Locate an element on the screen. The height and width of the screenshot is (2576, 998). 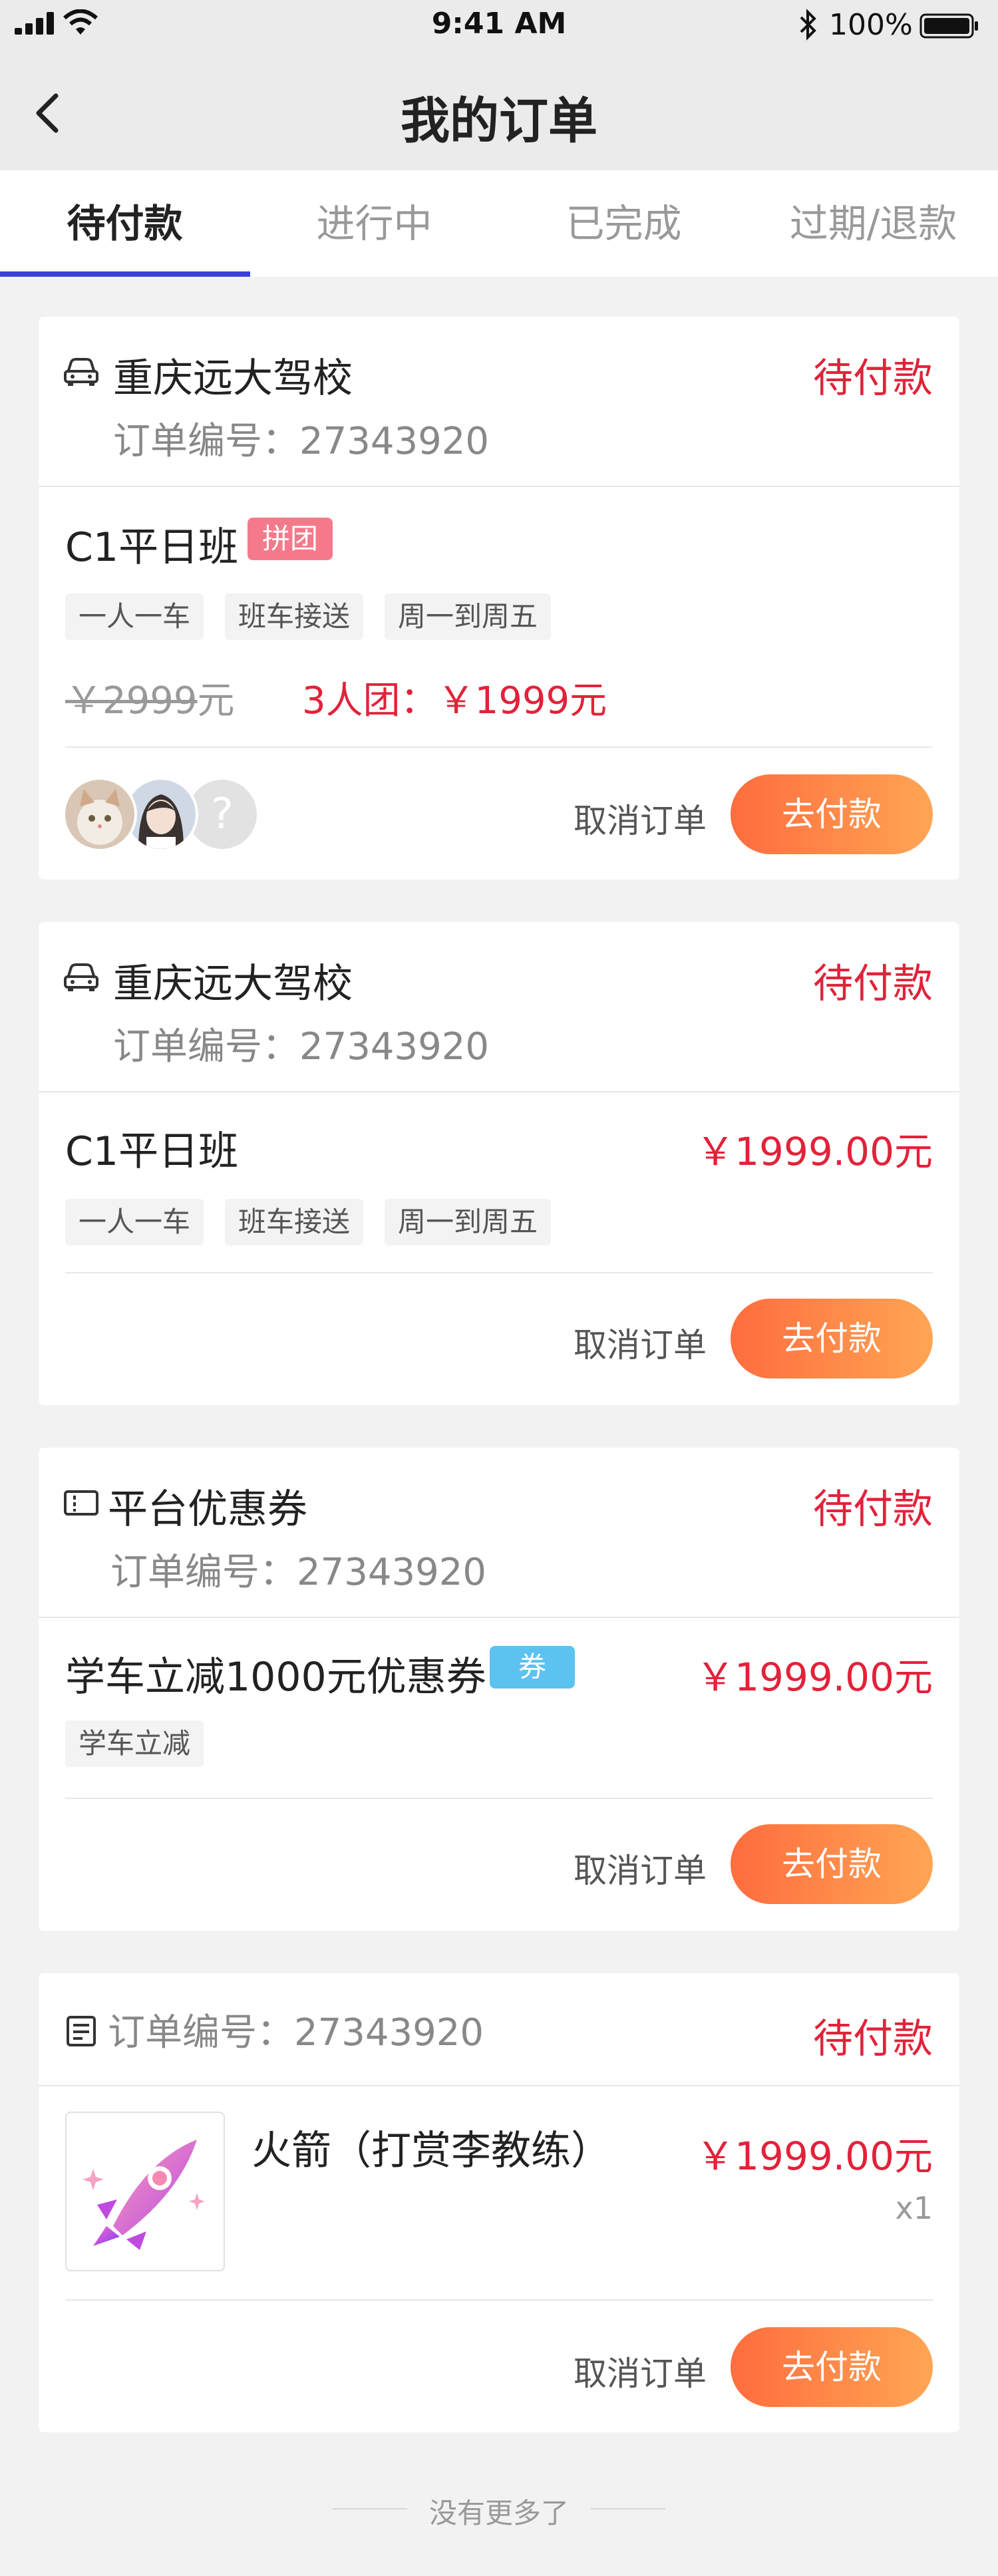
battery-icon is located at coordinates (948, 26).